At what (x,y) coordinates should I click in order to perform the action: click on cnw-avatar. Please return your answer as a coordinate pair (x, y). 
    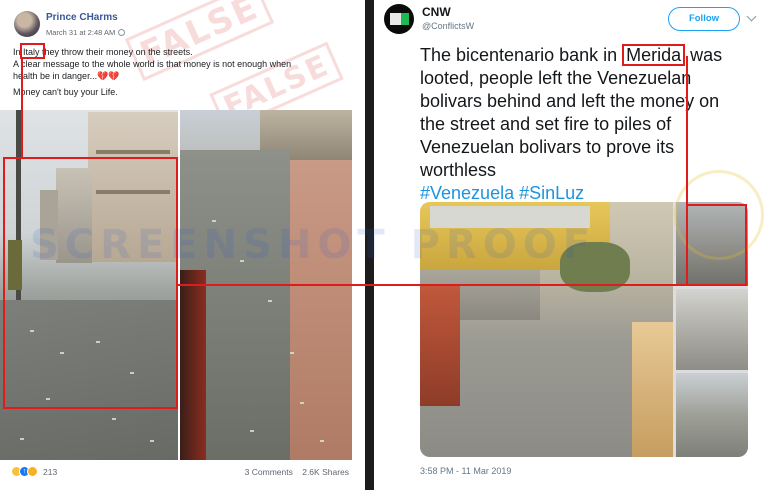
    Looking at the image, I should click on (399, 19).